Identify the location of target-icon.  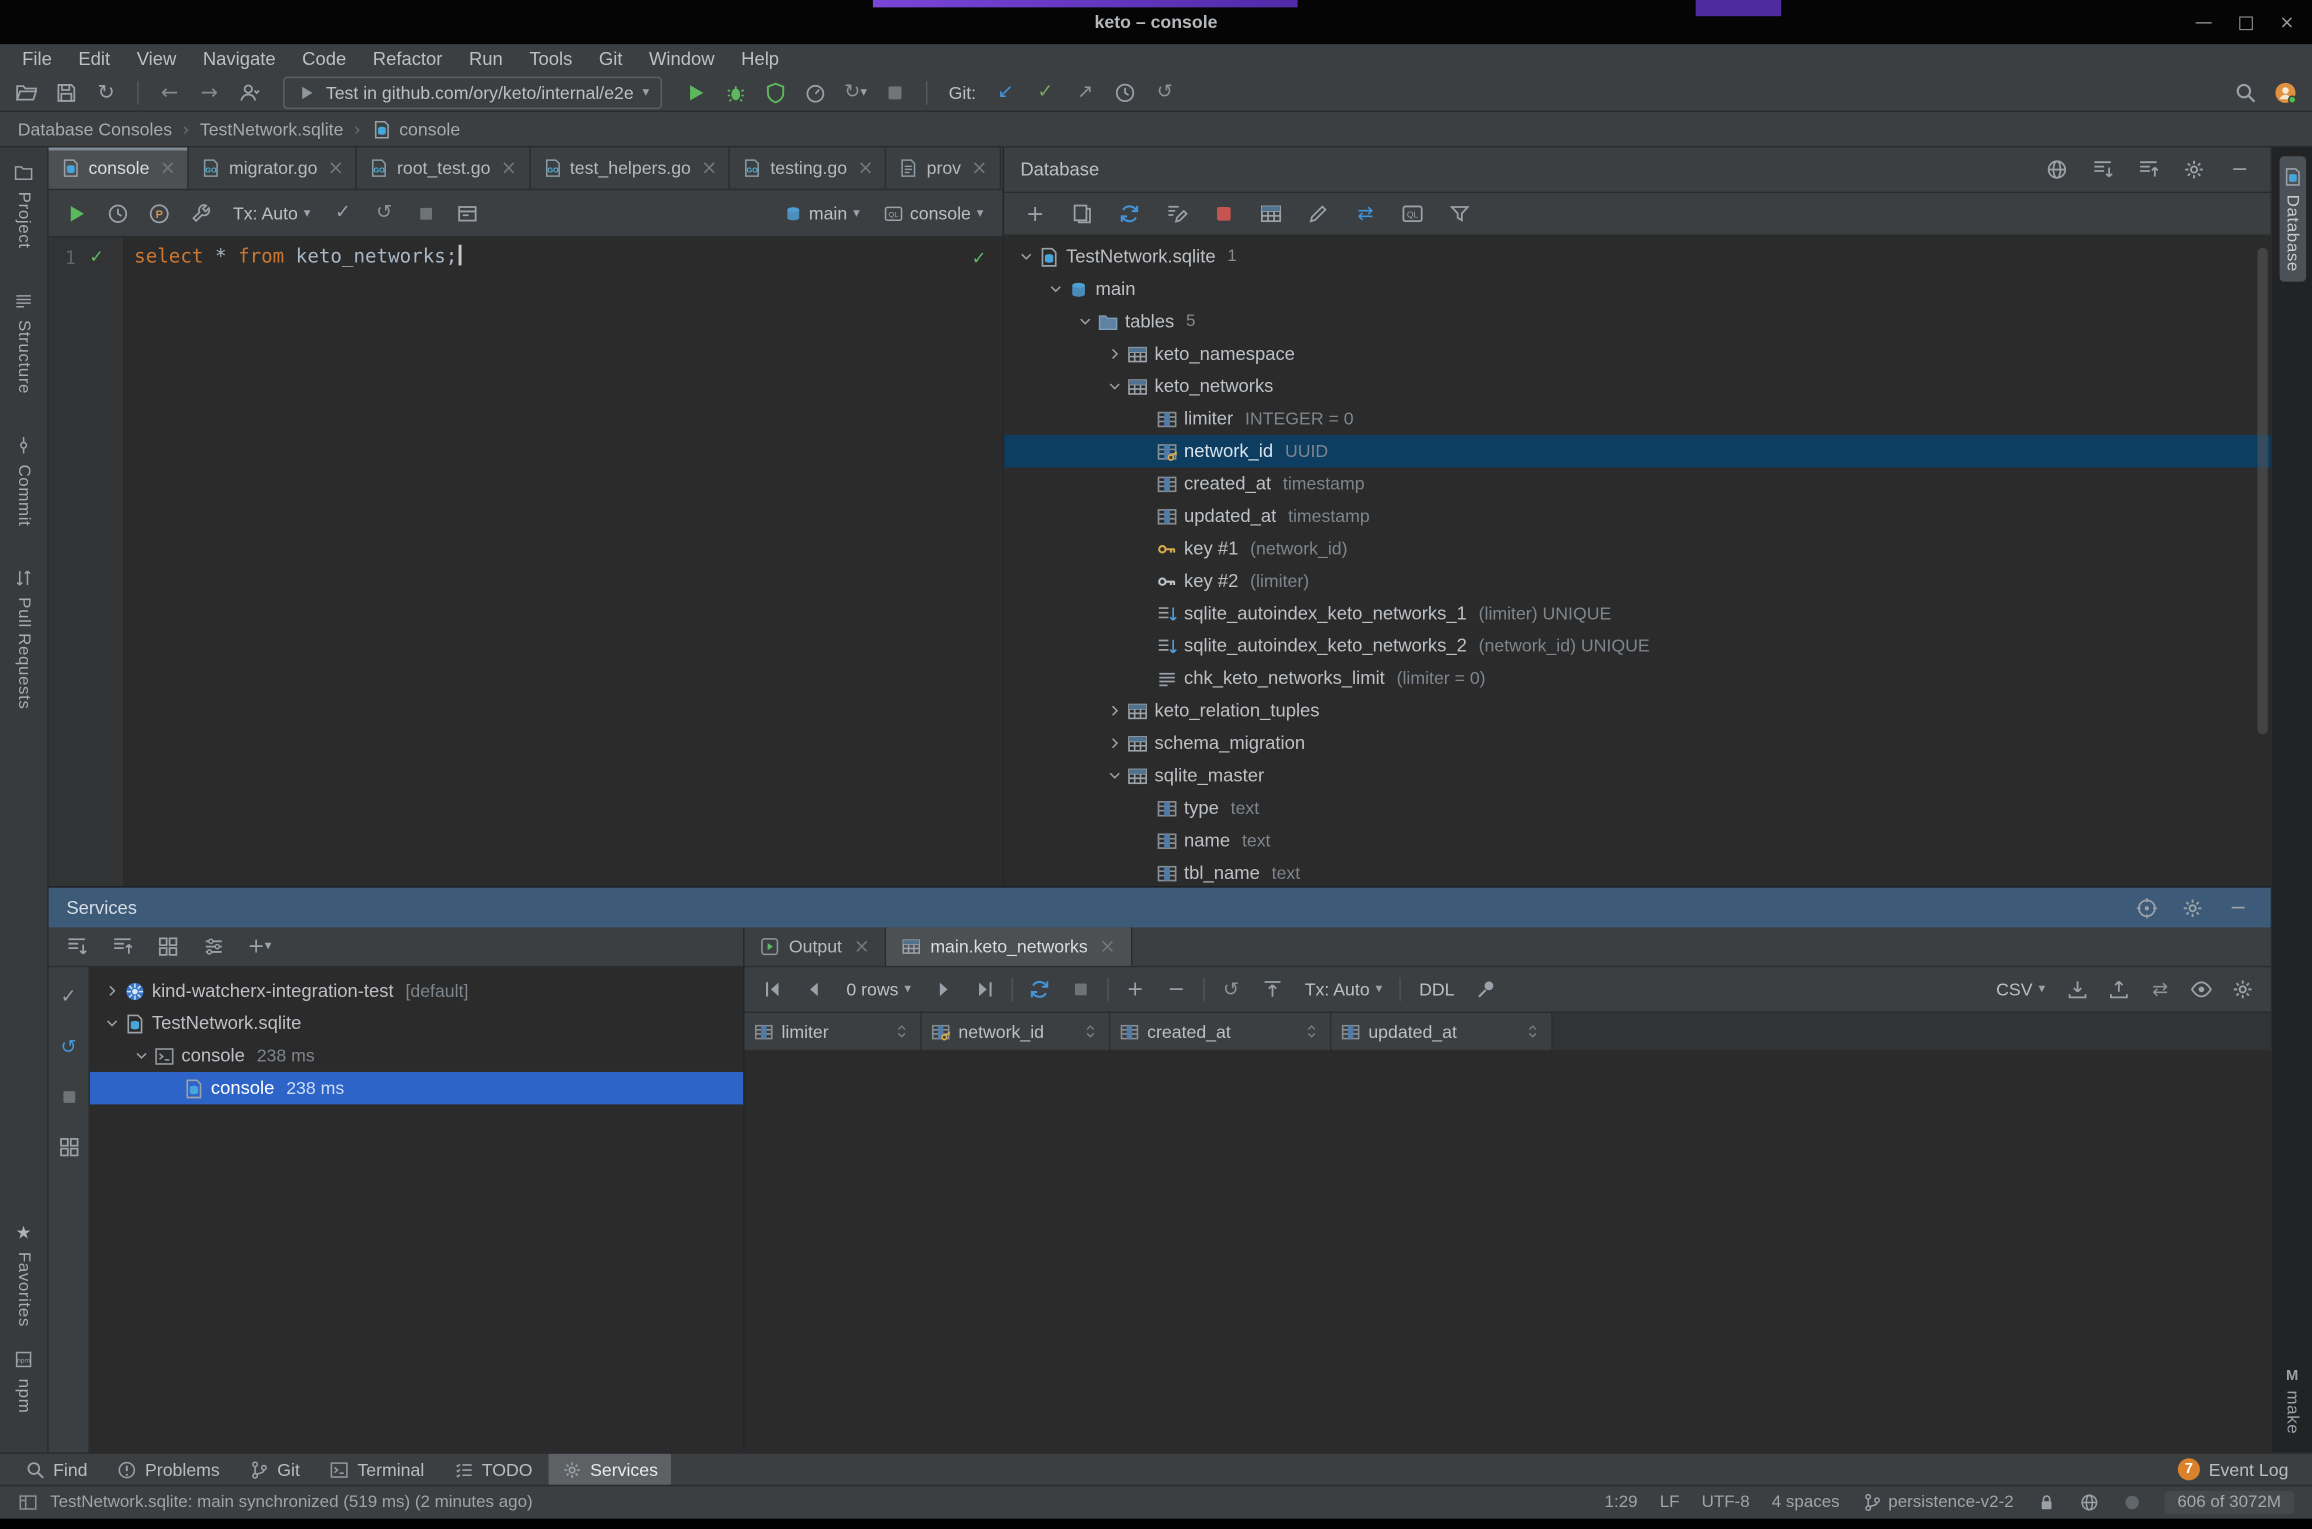
(2146, 907).